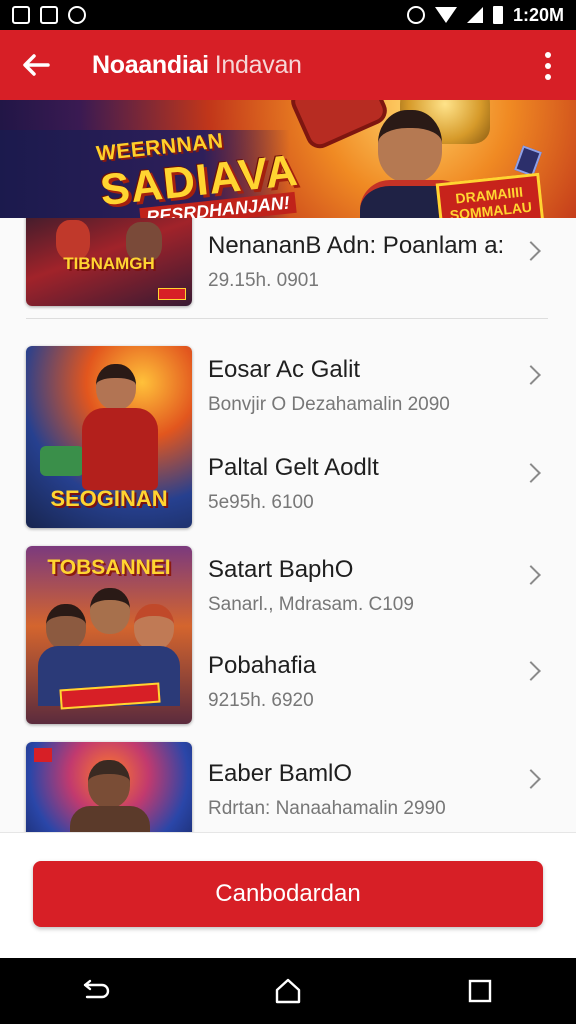 This screenshot has height=1024, width=576. Describe the element at coordinates (410, 146) in the screenshot. I see `hero-head` at that location.